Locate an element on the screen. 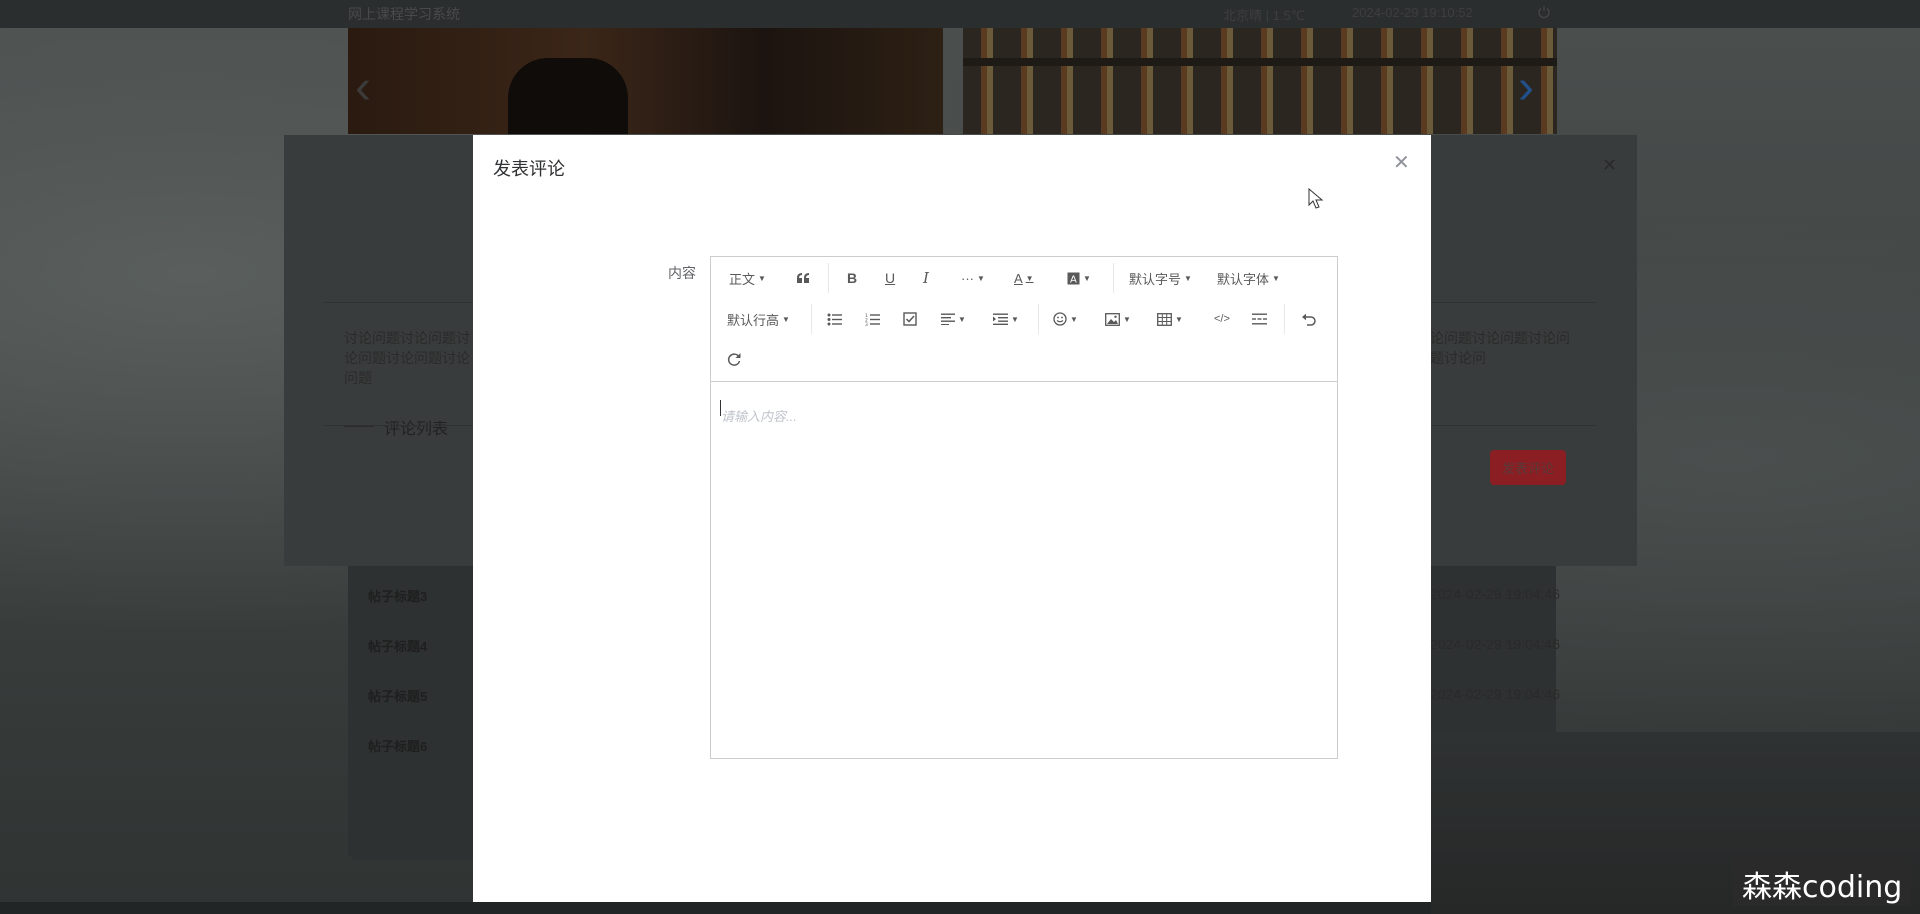 Image resolution: width=1920 pixels, height=914 pixels. code-icon: </> is located at coordinates (1222, 319).